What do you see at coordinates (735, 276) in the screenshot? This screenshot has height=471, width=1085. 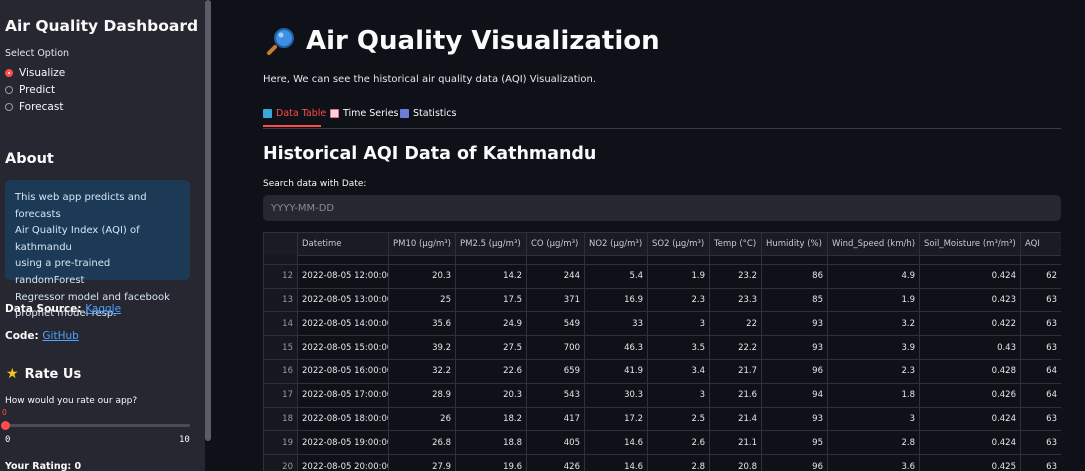 I see `table-cell: 23.2` at bounding box center [735, 276].